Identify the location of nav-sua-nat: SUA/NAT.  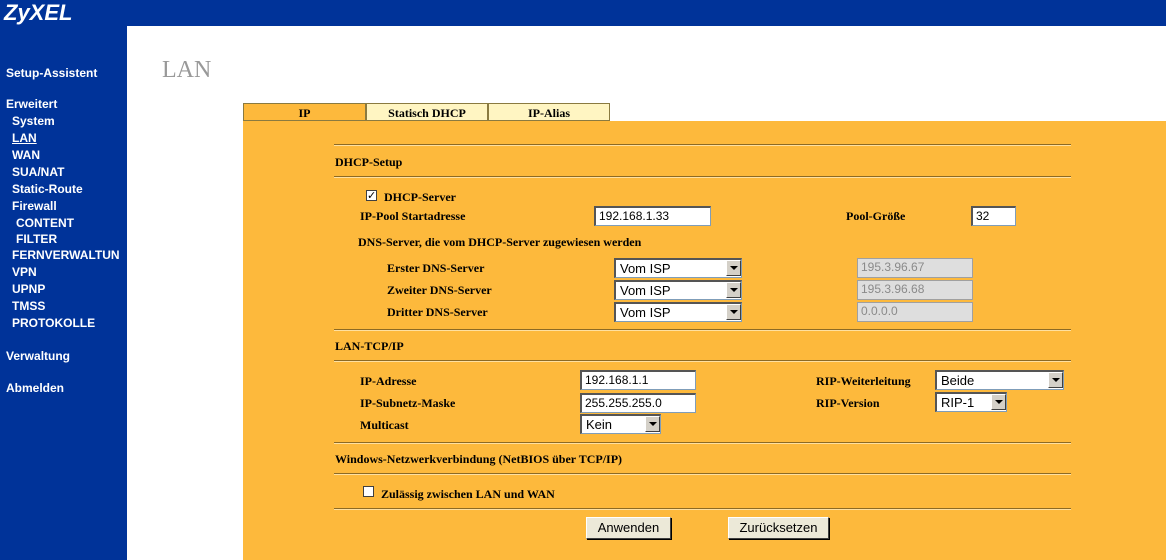
(38, 172).